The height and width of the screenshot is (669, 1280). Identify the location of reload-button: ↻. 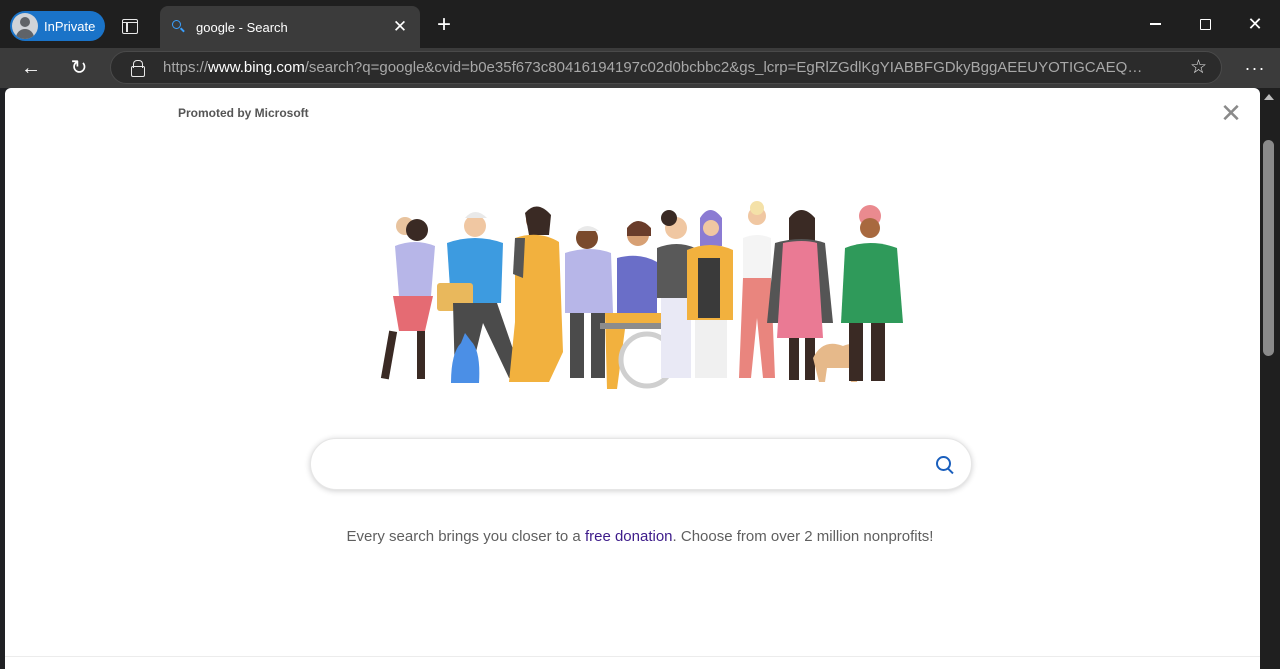
(79, 68).